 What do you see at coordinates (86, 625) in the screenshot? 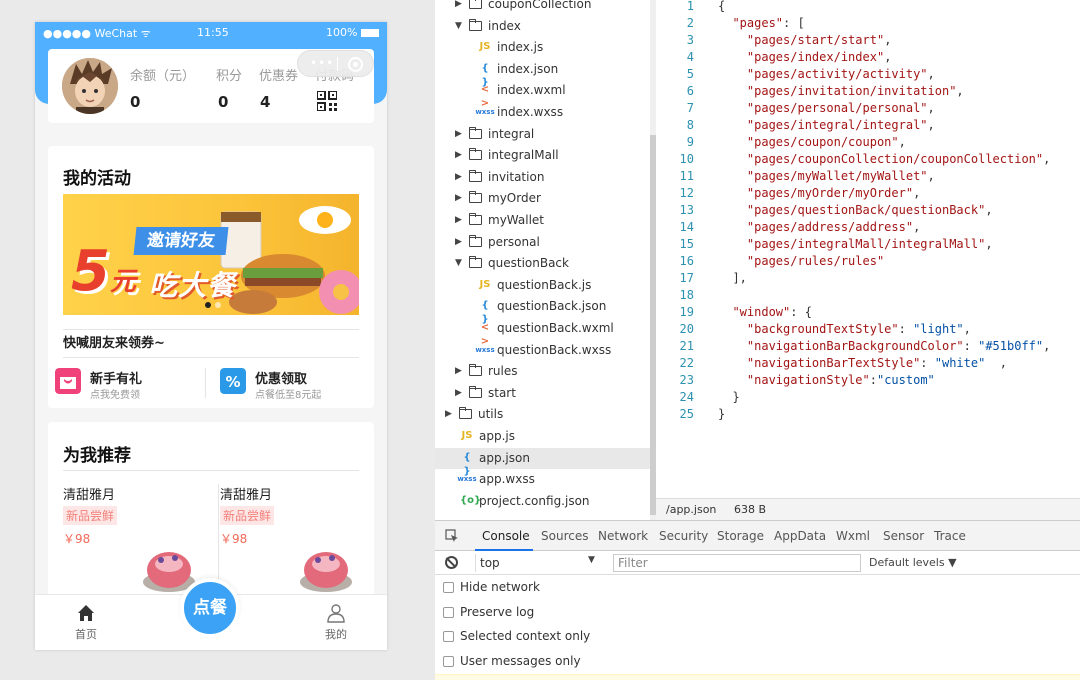
I see `tab-home: 首页` at bounding box center [86, 625].